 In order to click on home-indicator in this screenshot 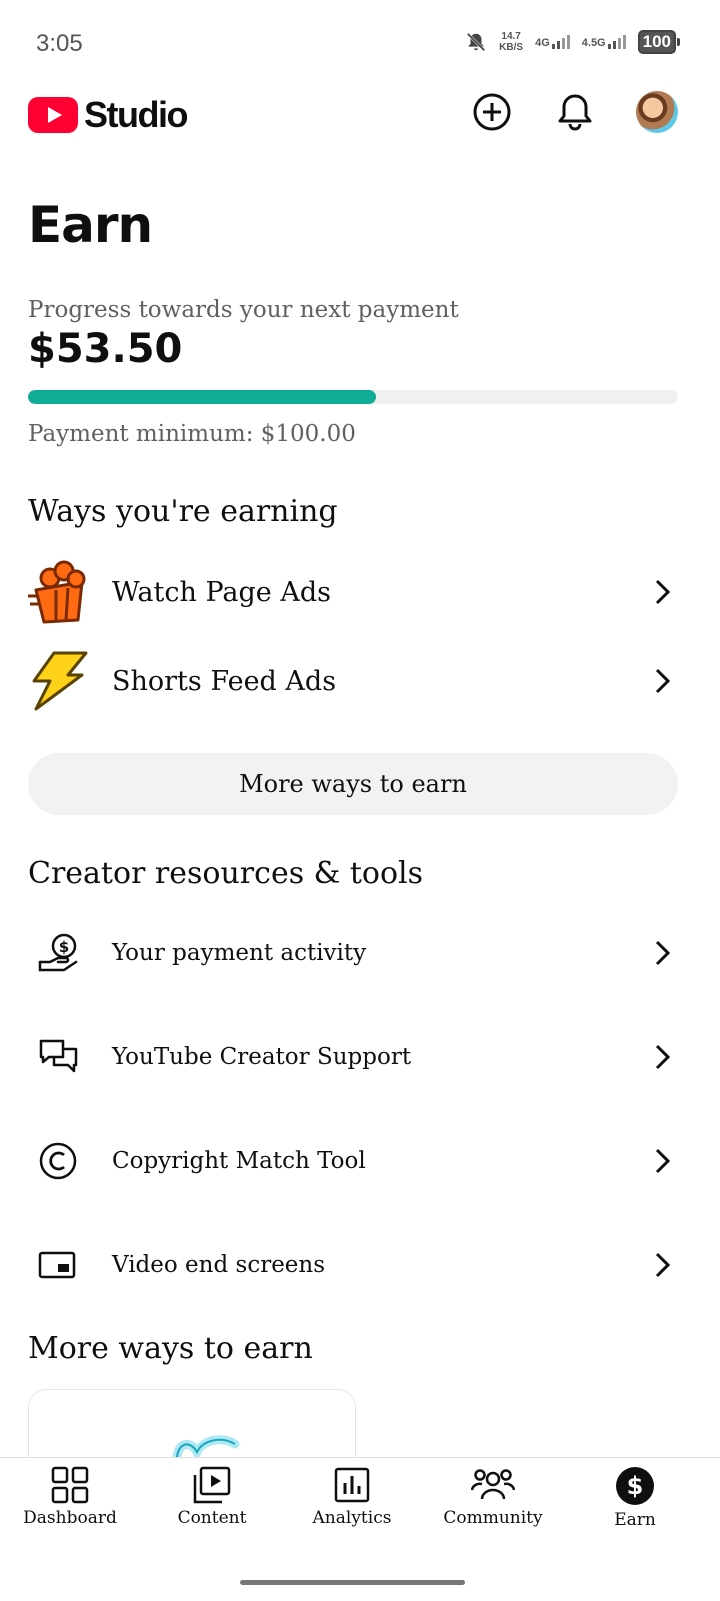, I will do `click(352, 1582)`.